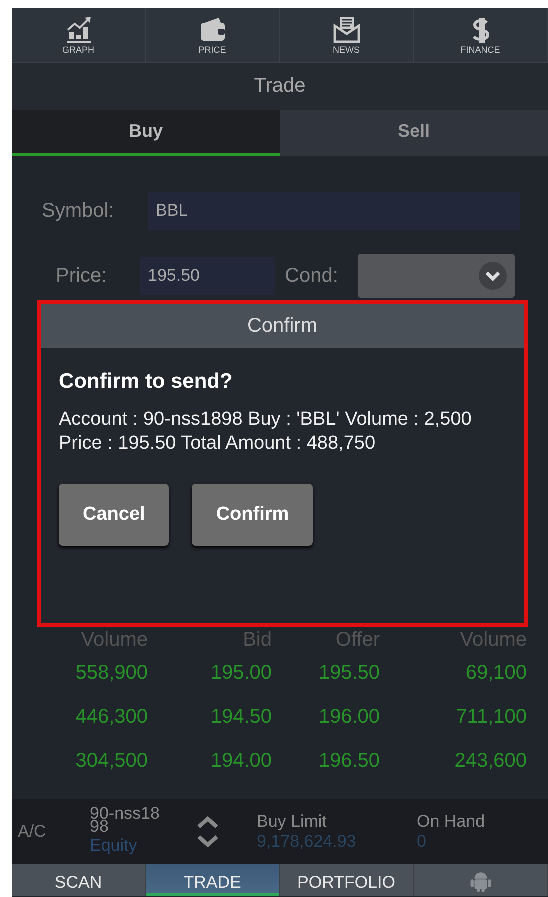 The width and height of the screenshot is (548, 897). I want to click on robot-icon, so click(481, 882).